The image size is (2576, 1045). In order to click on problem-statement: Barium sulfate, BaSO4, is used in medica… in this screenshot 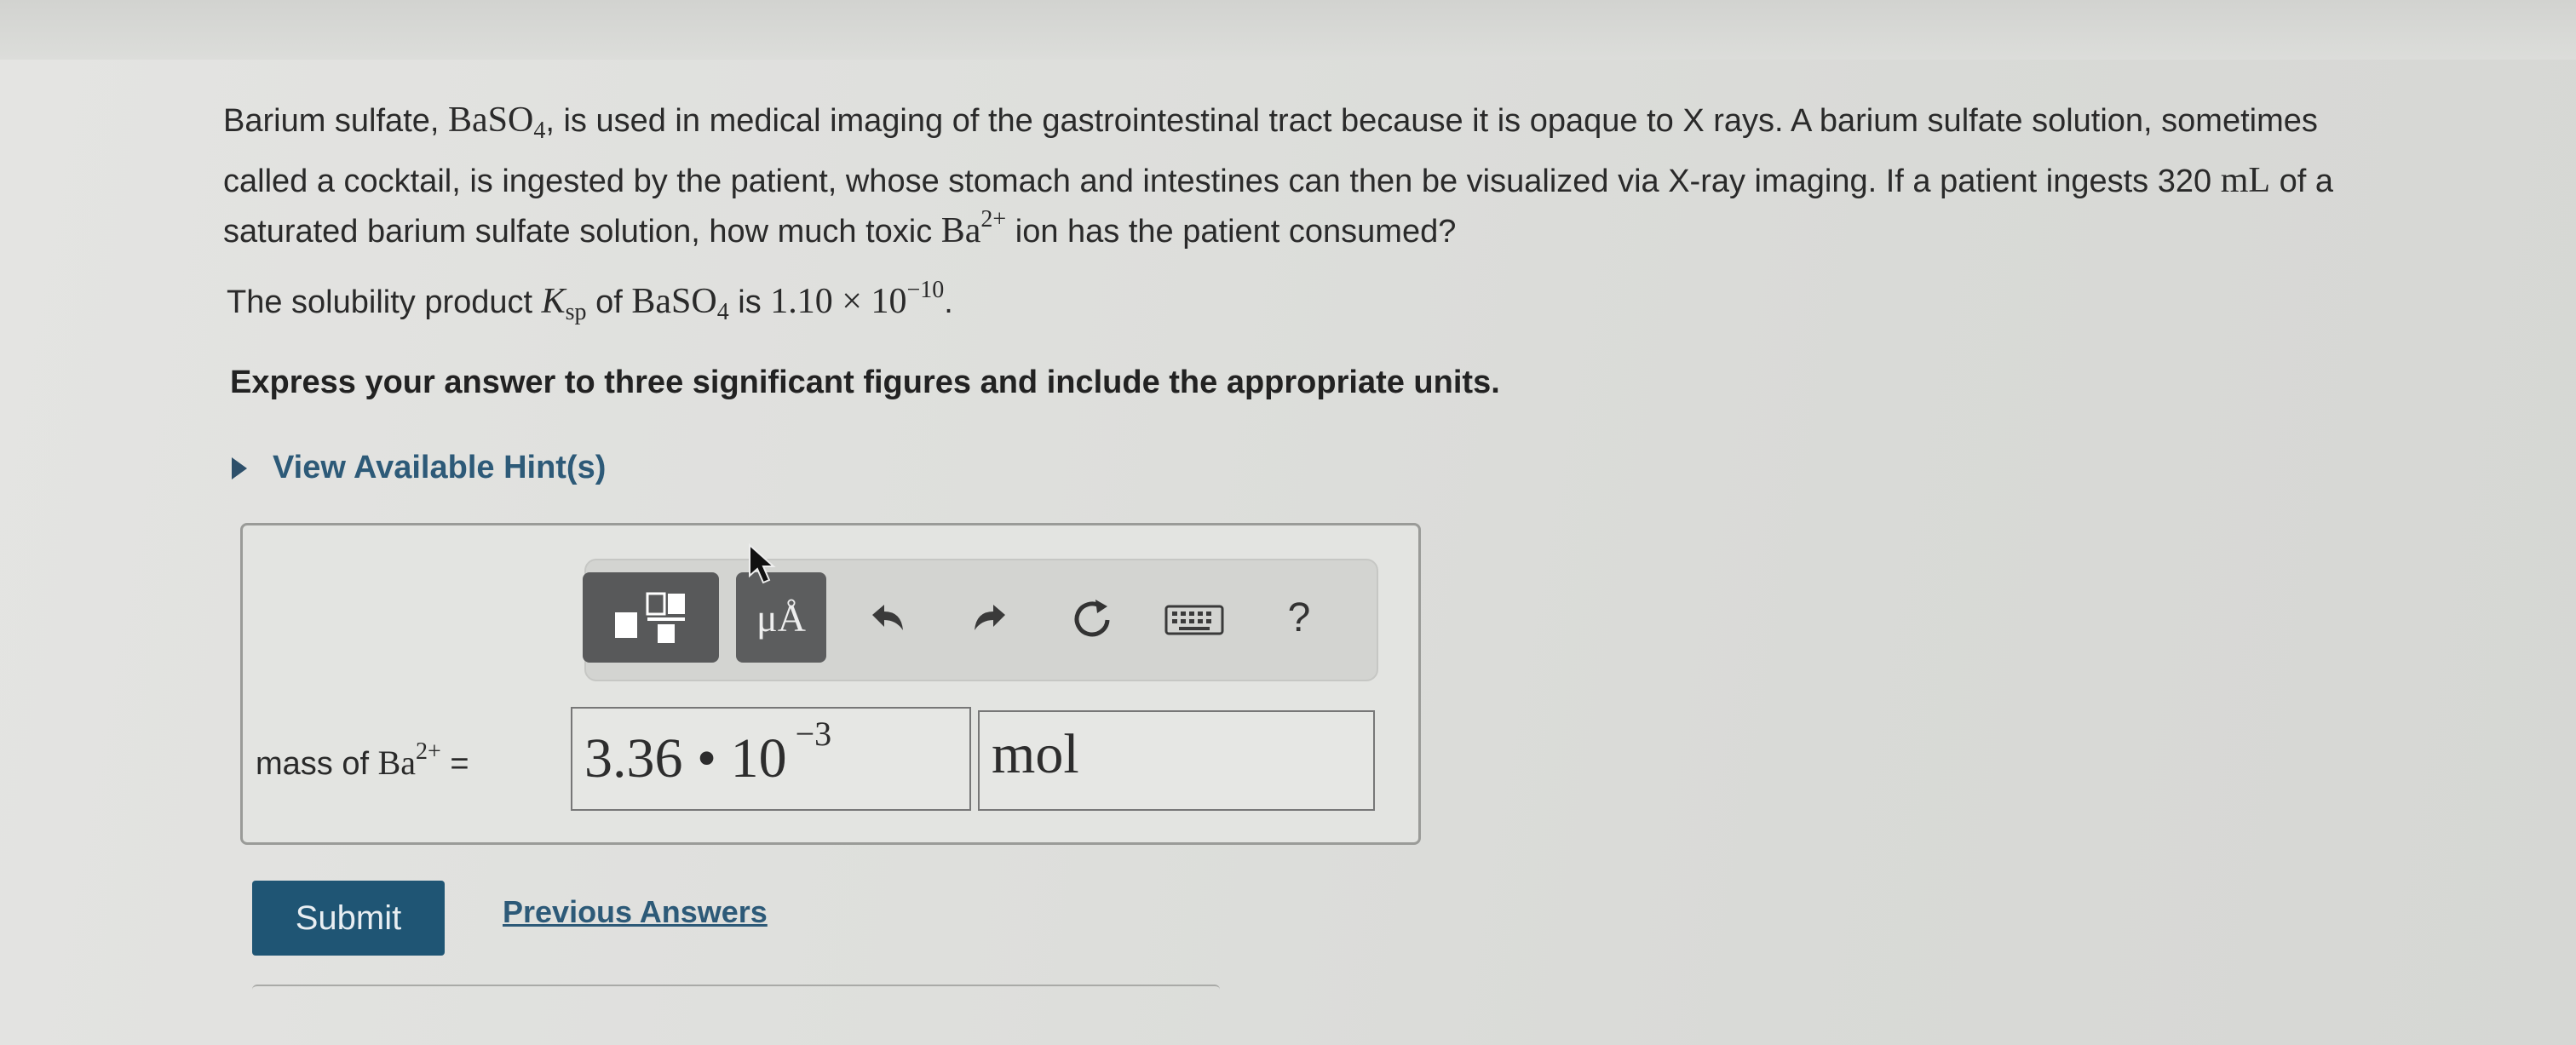, I will do `click(1278, 175)`.